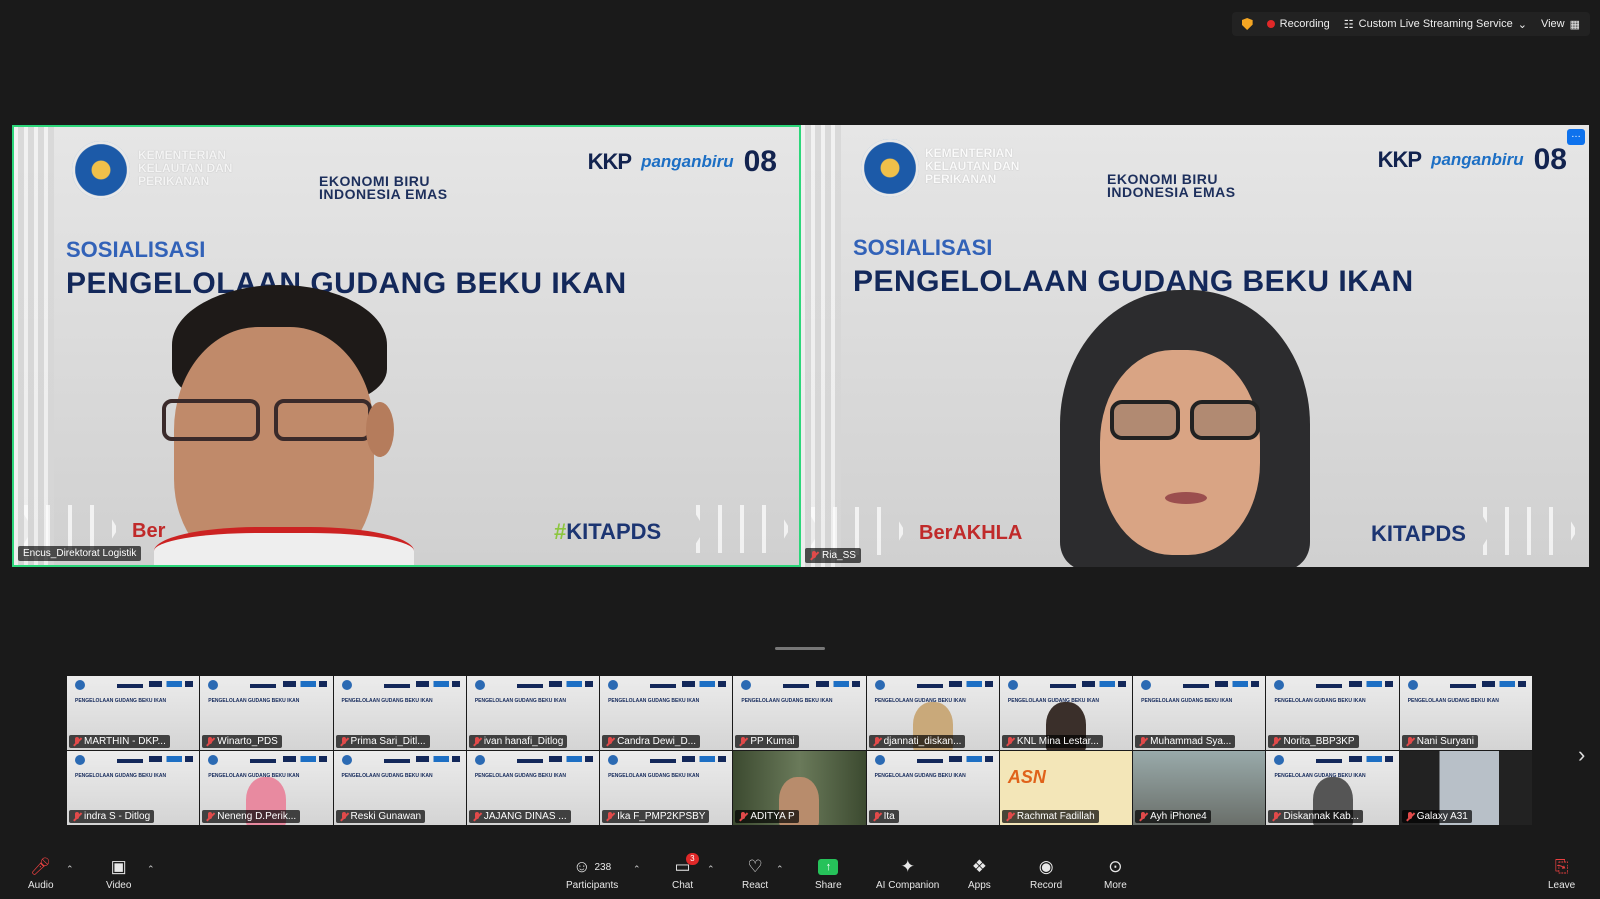 This screenshot has height=899, width=1600. What do you see at coordinates (267, 713) in the screenshot?
I see `gallery-participant-tile: PENGELOLAAN GUDANG BEKU IKAN Winarto_PDS` at bounding box center [267, 713].